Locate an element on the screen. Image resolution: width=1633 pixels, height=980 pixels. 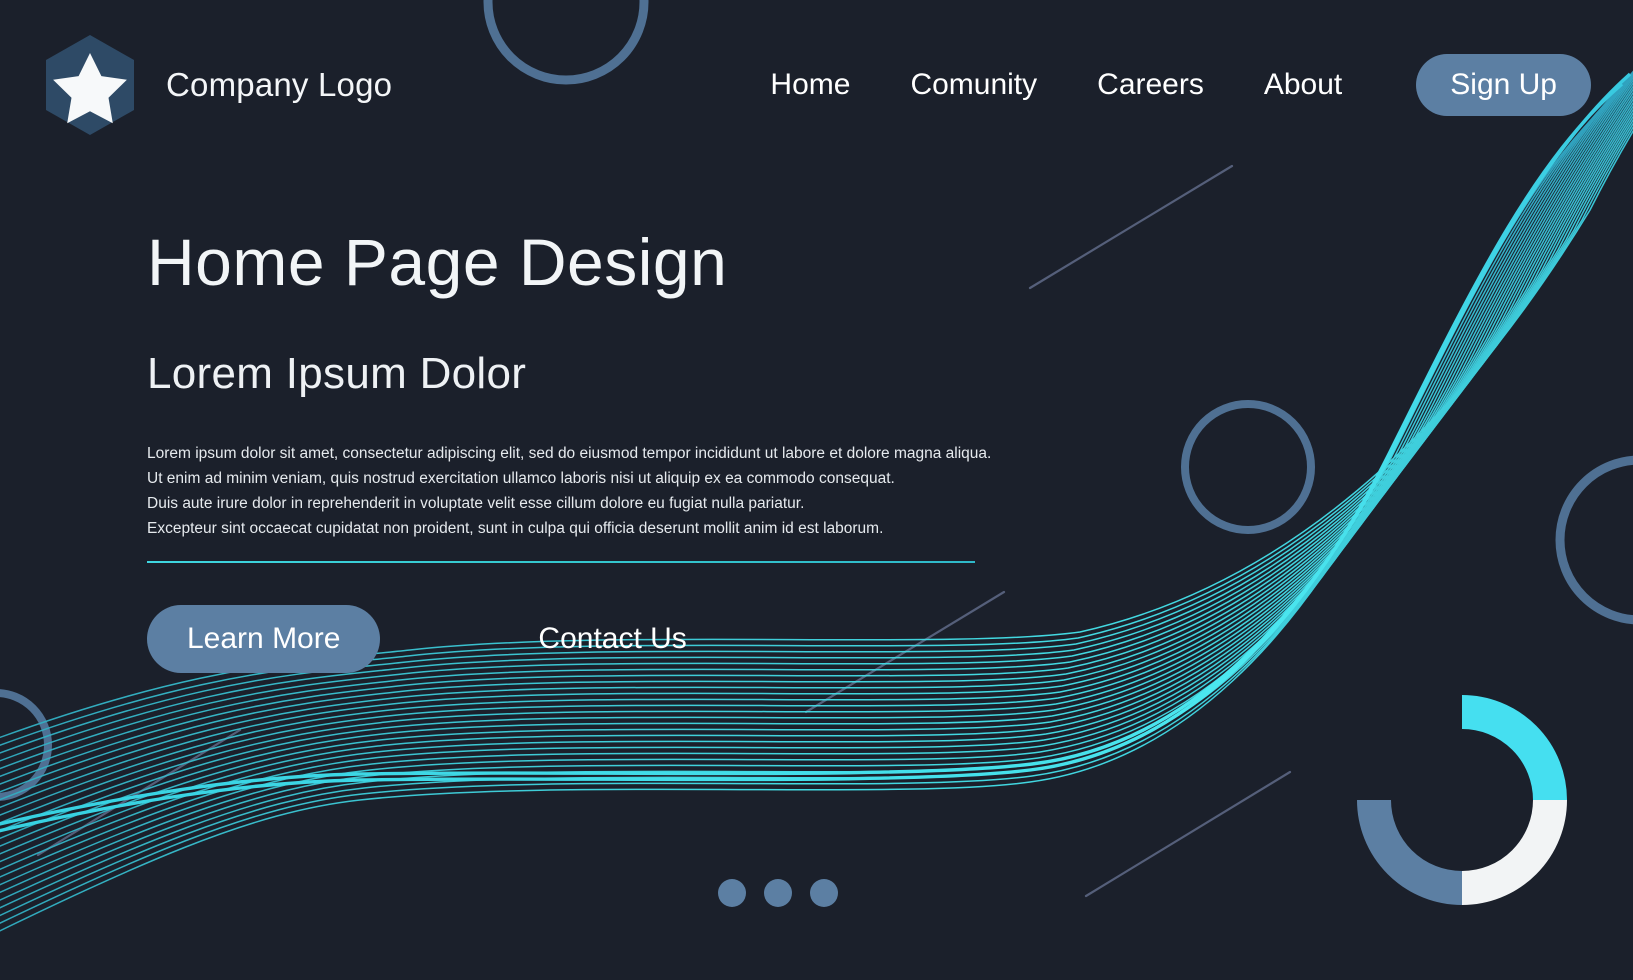
contact-us-link: Contact Us is located at coordinates (612, 639).